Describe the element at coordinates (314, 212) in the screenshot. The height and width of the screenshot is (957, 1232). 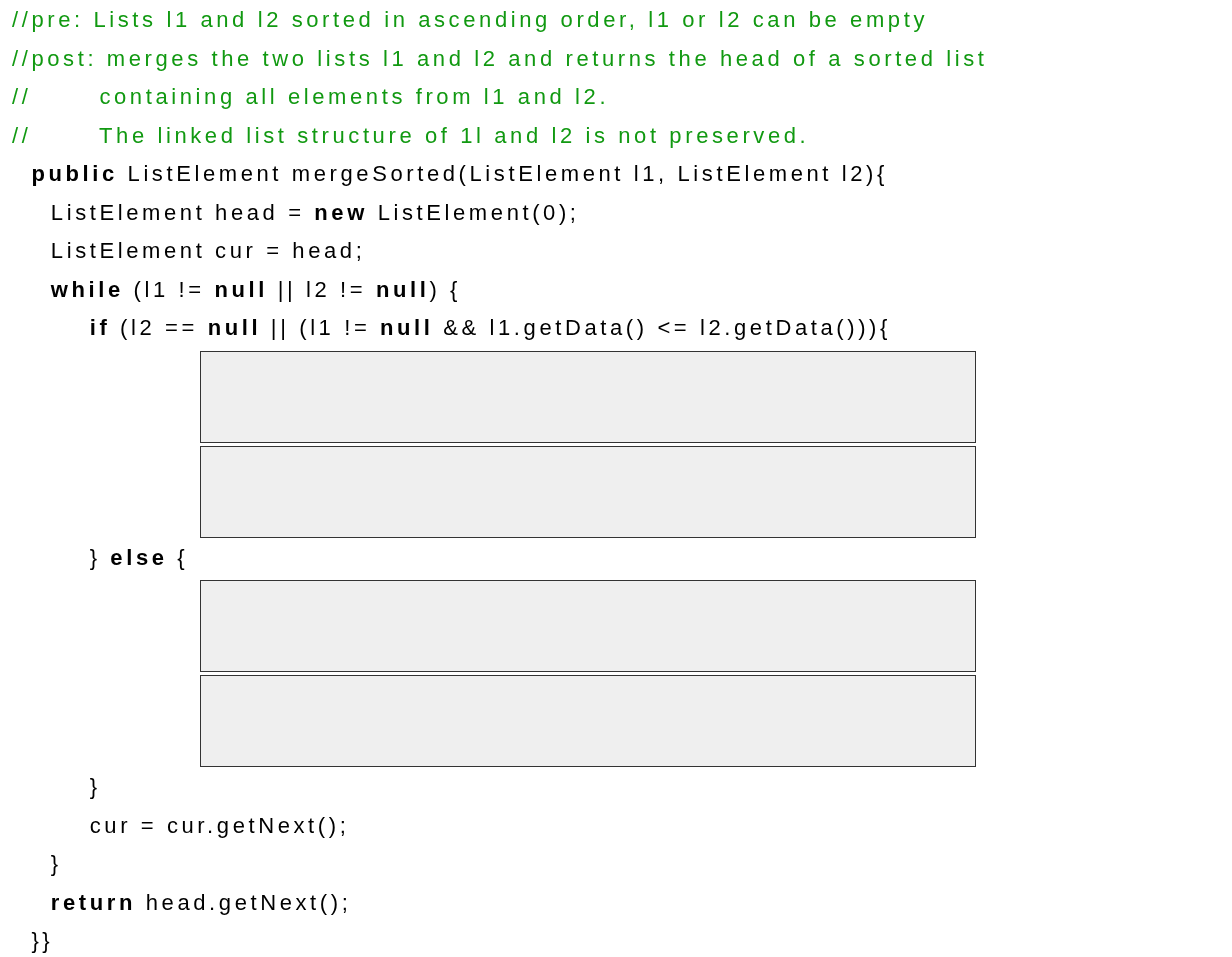
I see `code-line: ListElement head = new ListElement(0);` at that location.